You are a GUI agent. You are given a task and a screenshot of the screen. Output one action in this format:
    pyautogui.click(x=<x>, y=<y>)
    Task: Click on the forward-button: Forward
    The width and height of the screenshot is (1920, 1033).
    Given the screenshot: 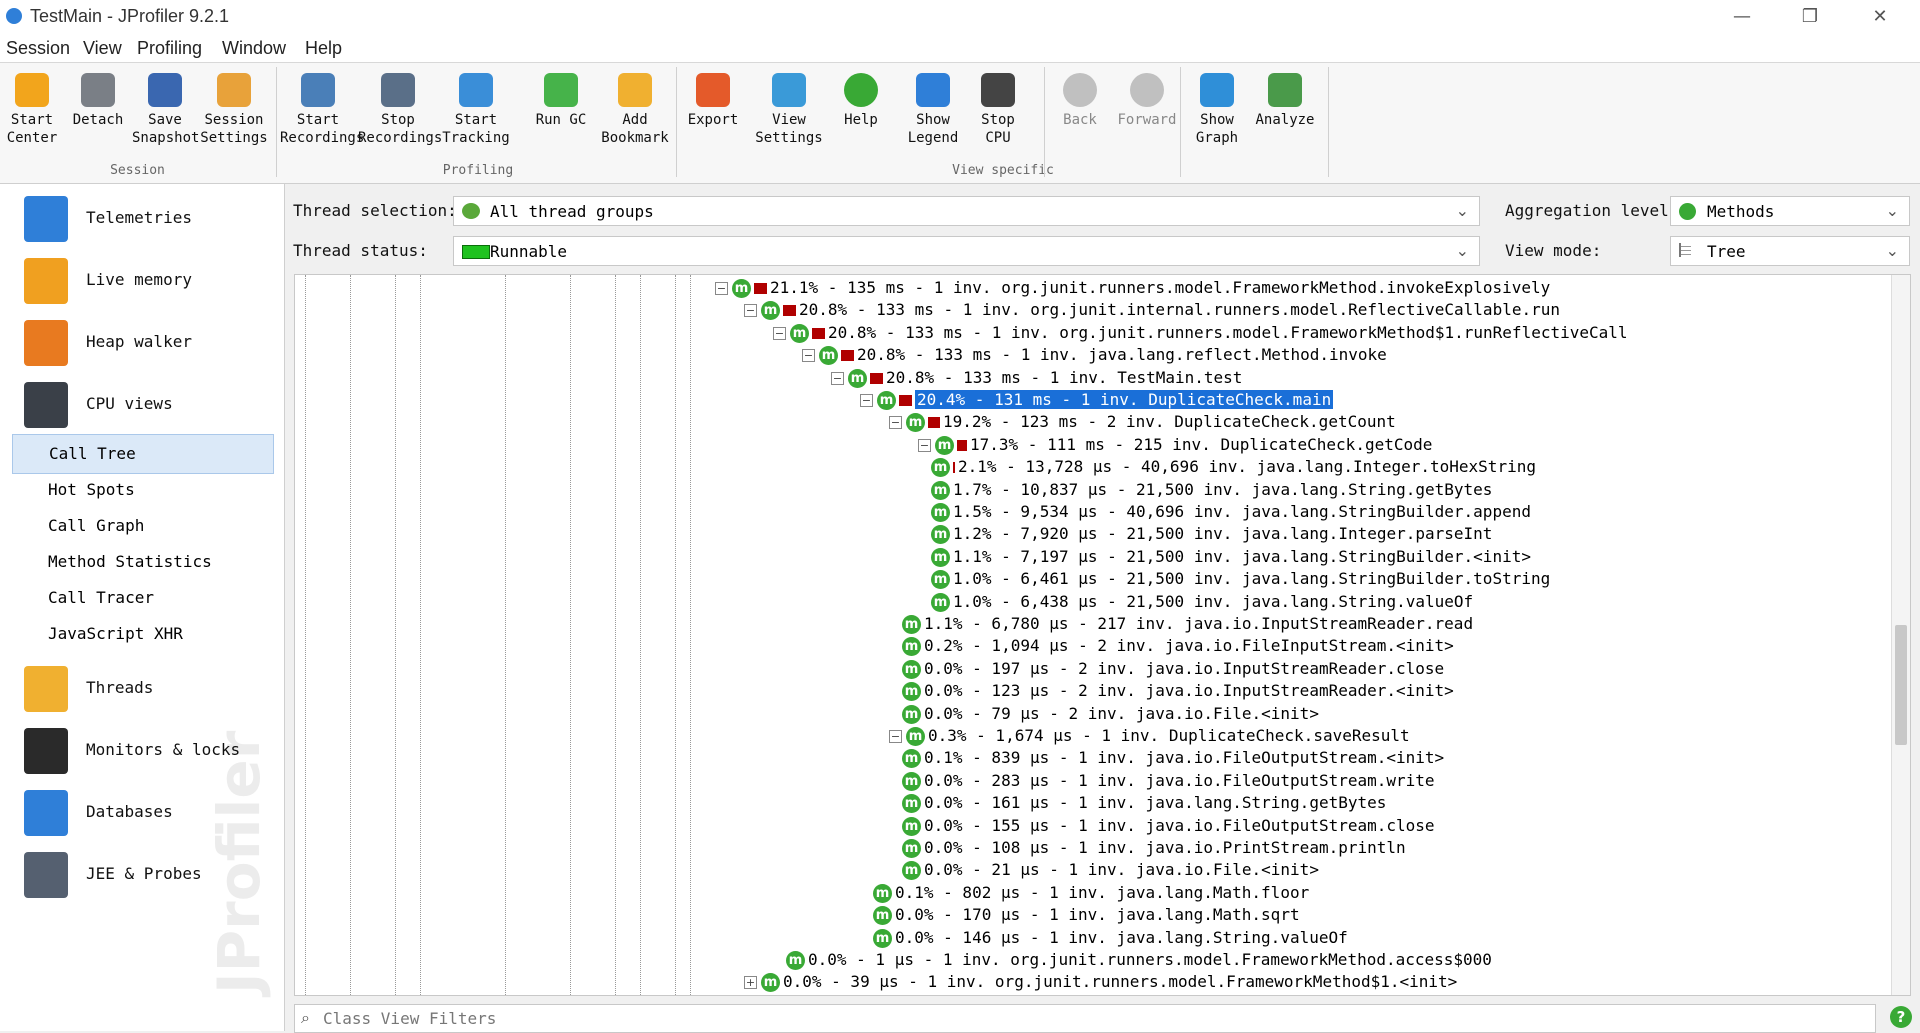 What is the action you would take?
    pyautogui.click(x=1147, y=113)
    